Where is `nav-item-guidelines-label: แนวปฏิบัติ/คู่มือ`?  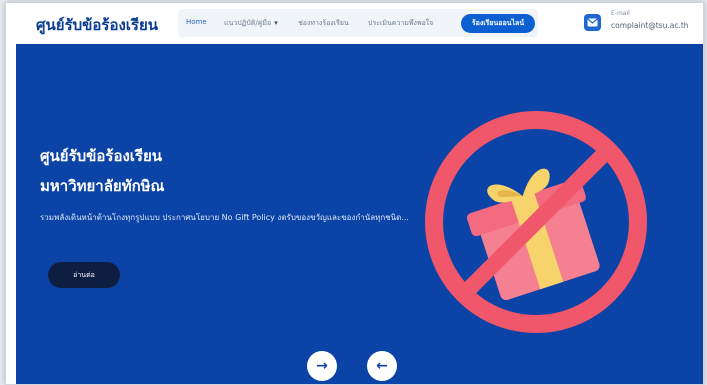
nav-item-guidelines-label: แนวปฏิบัติ/คู่มือ is located at coordinates (248, 23).